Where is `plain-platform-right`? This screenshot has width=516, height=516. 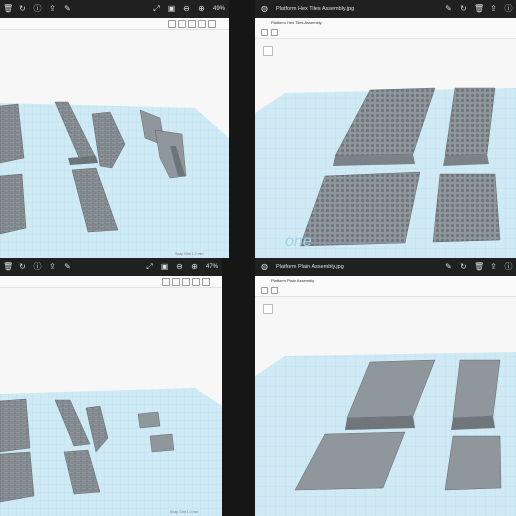 plain-platform-right is located at coordinates (476, 389).